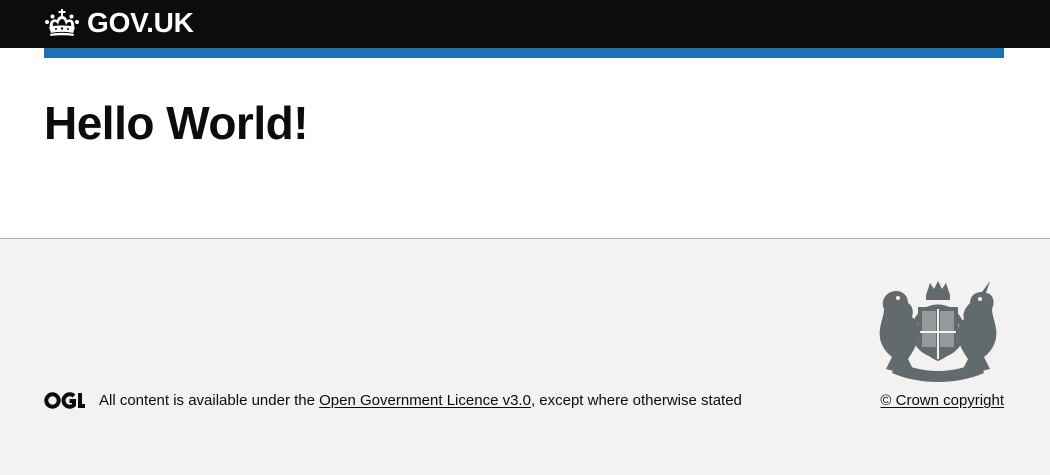 This screenshot has height=475, width=1050. Describe the element at coordinates (209, 400) in the screenshot. I see `licence-prefix: All content is available under the` at that location.